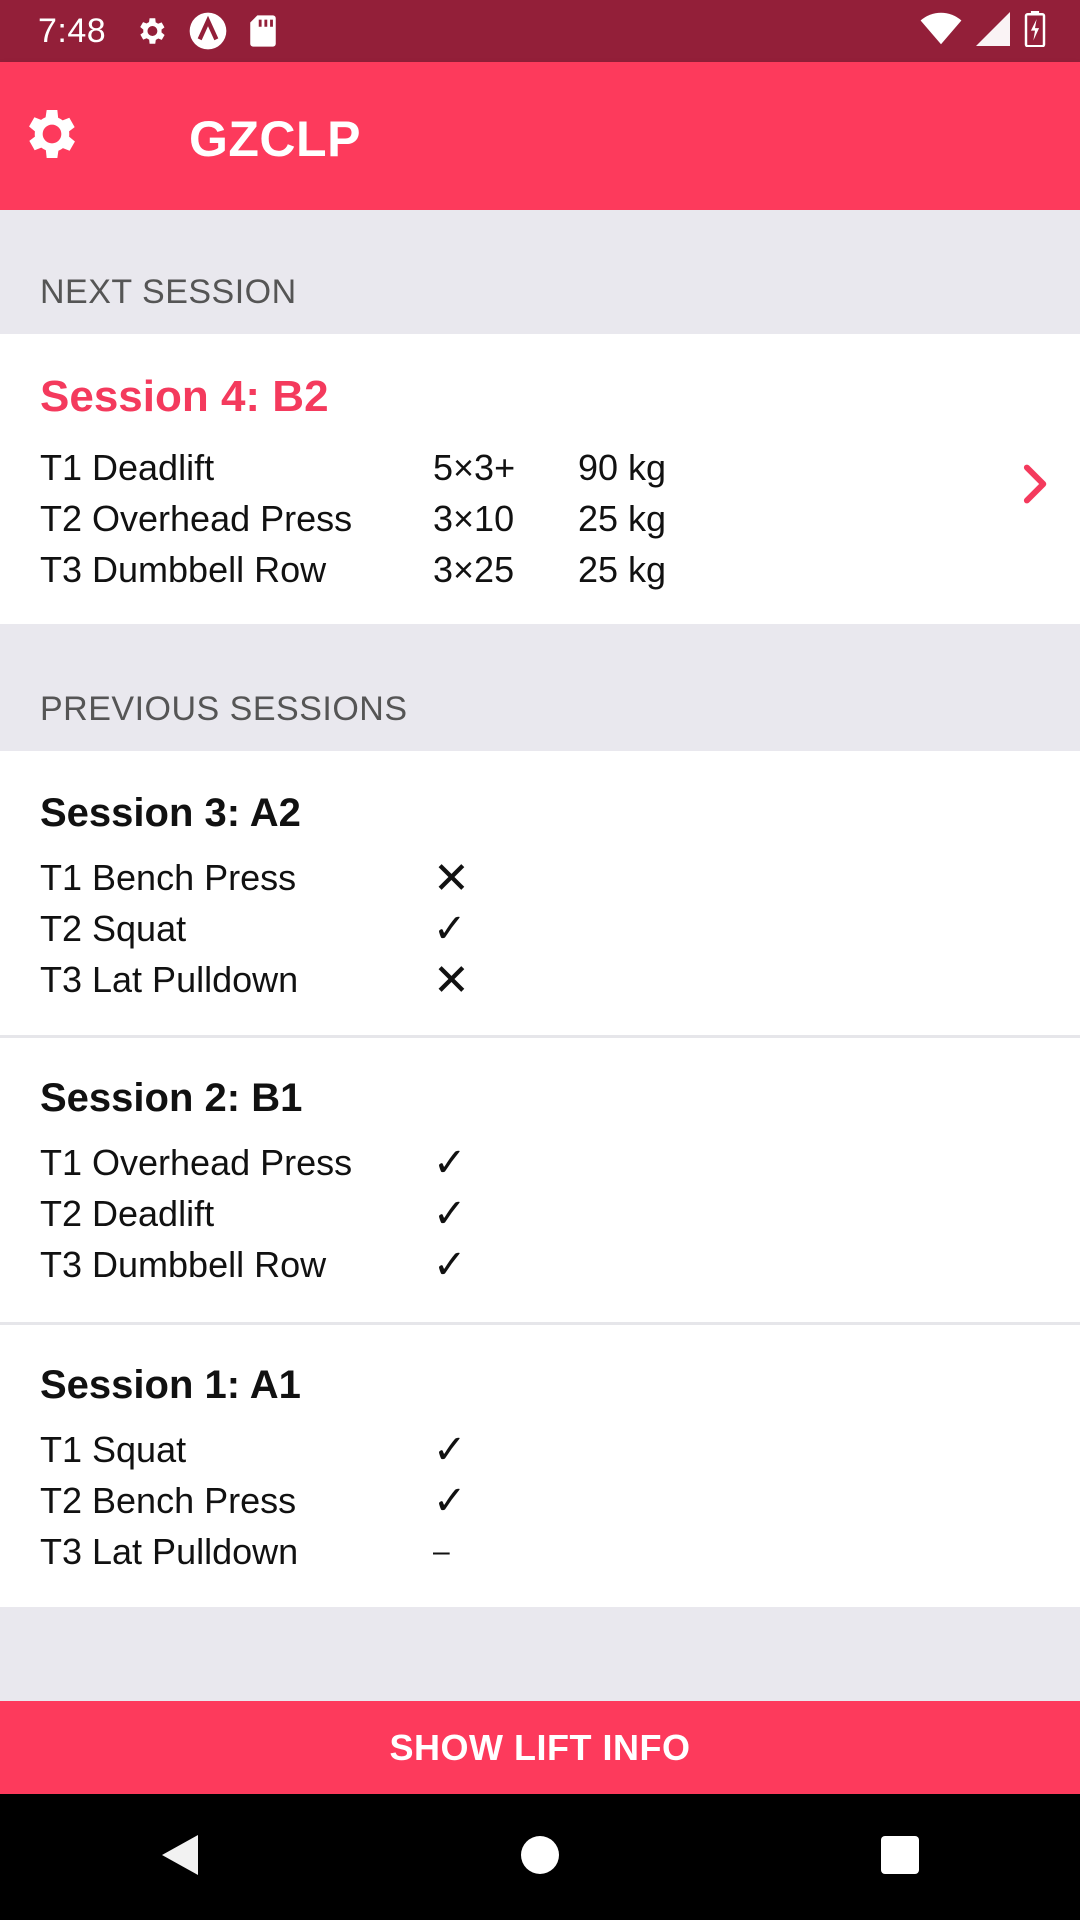  What do you see at coordinates (540, 1552) in the screenshot?
I see `lift-row: T3 Lat Pulldown –` at bounding box center [540, 1552].